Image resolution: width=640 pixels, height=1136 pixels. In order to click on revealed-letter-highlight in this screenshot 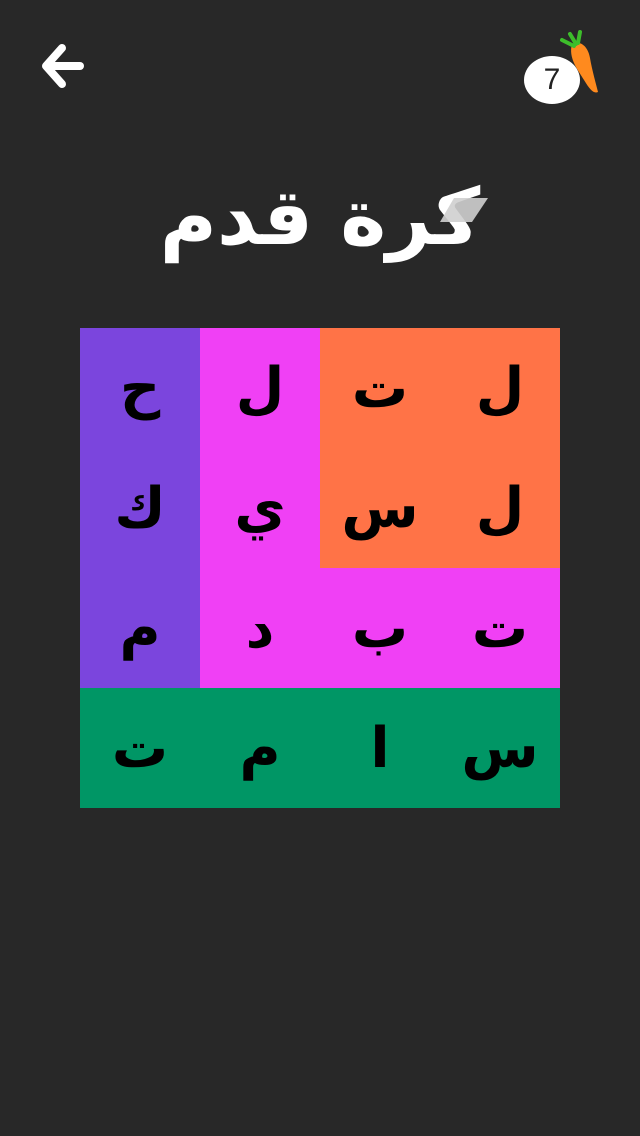, I will do `click(464, 210)`.